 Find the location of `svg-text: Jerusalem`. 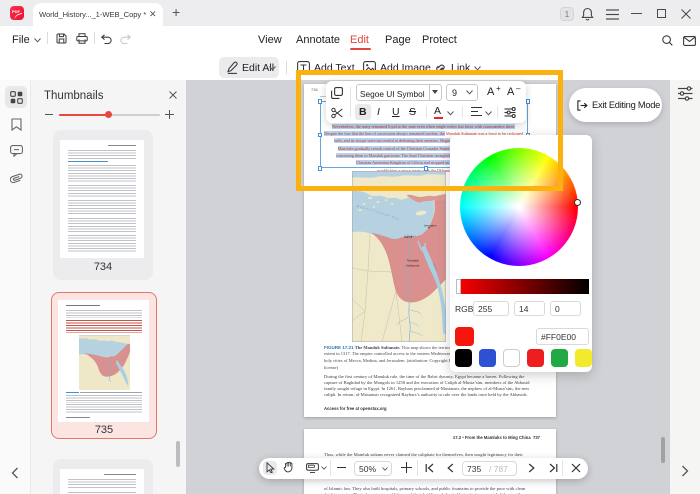

svg-text: Jerusalem is located at coordinates (430, 226).